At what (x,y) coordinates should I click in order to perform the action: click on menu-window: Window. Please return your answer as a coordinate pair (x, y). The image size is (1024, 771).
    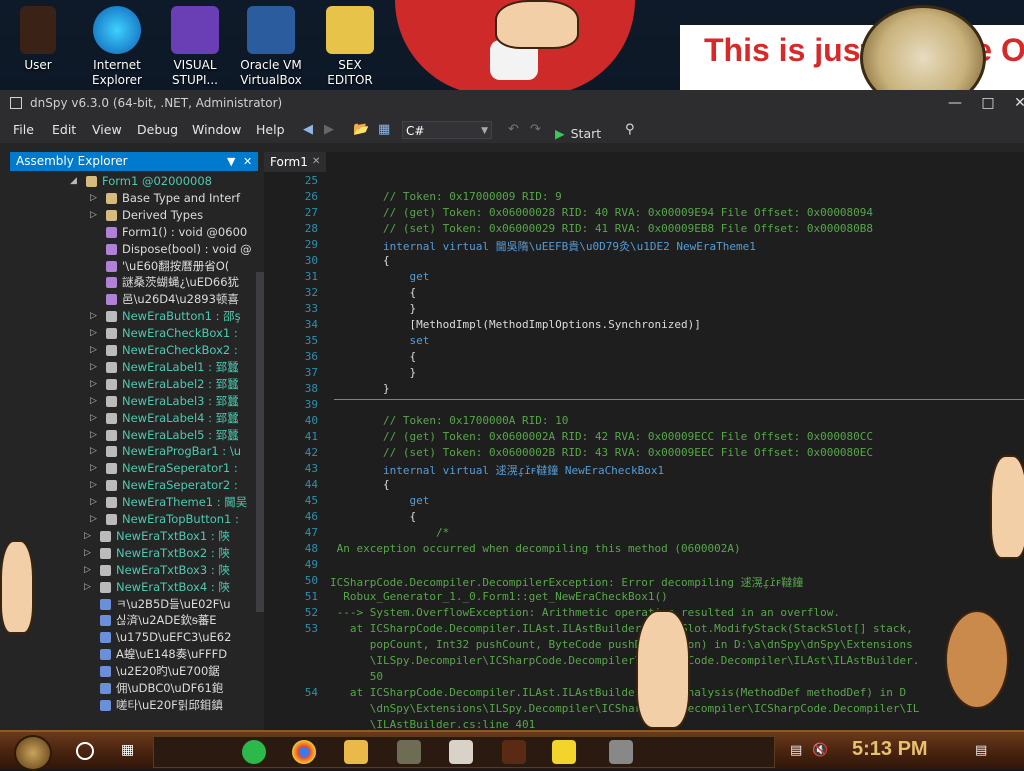
    Looking at the image, I should click on (216, 129).